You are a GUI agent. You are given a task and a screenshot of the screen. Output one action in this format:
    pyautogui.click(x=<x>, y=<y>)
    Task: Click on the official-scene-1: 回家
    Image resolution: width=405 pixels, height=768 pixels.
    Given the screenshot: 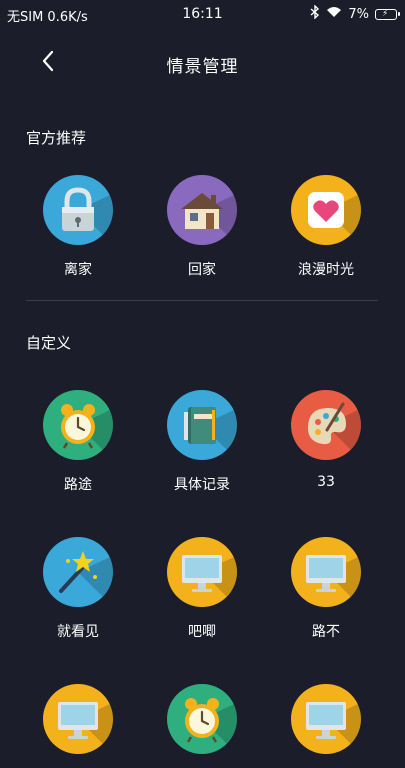 What is the action you would take?
    pyautogui.click(x=202, y=227)
    